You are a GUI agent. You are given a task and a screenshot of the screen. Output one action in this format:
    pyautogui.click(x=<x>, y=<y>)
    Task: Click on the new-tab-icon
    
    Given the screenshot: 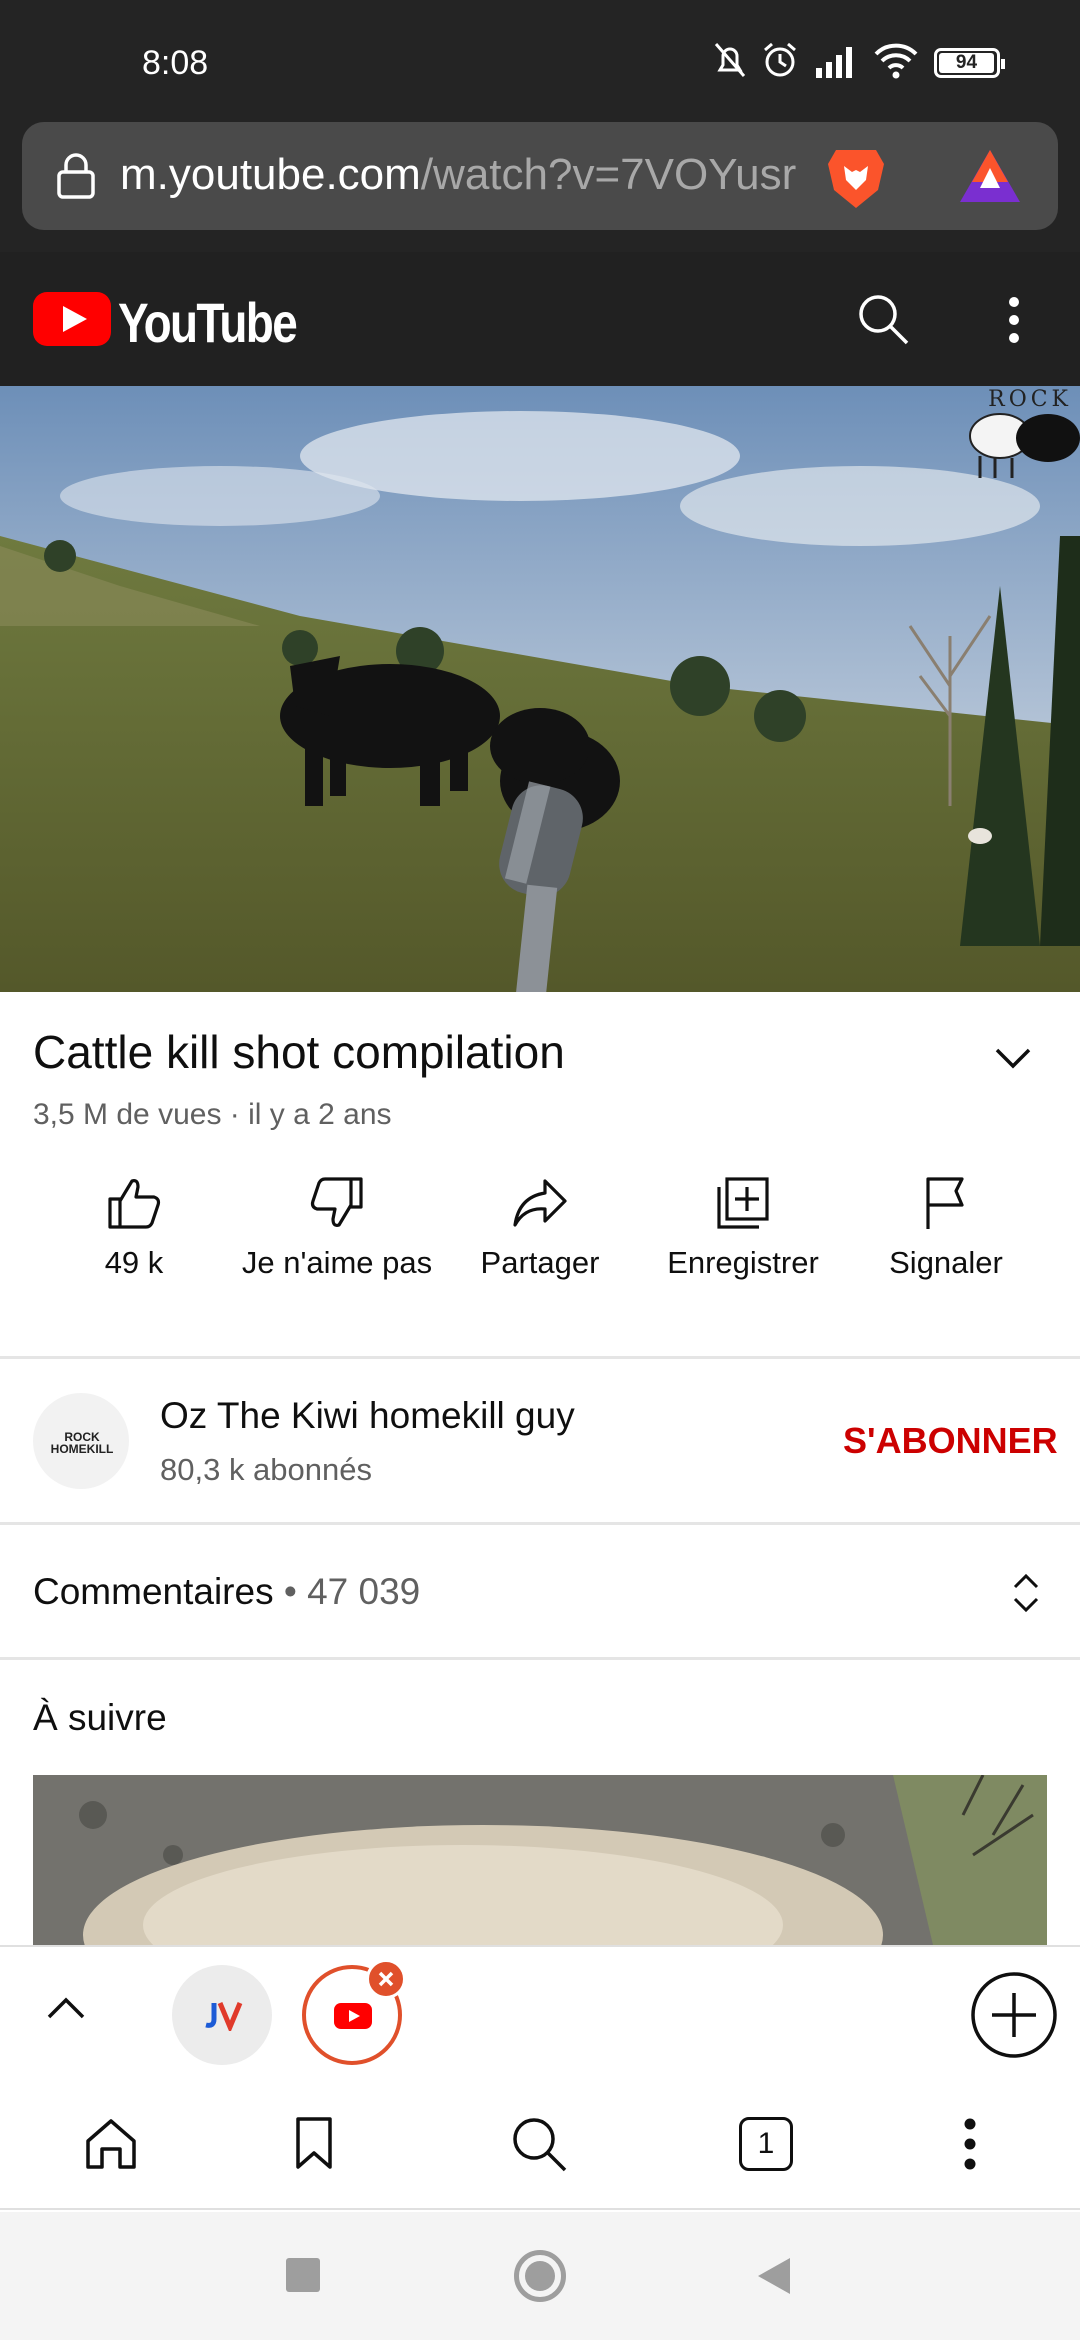 What is the action you would take?
    pyautogui.click(x=1014, y=2015)
    